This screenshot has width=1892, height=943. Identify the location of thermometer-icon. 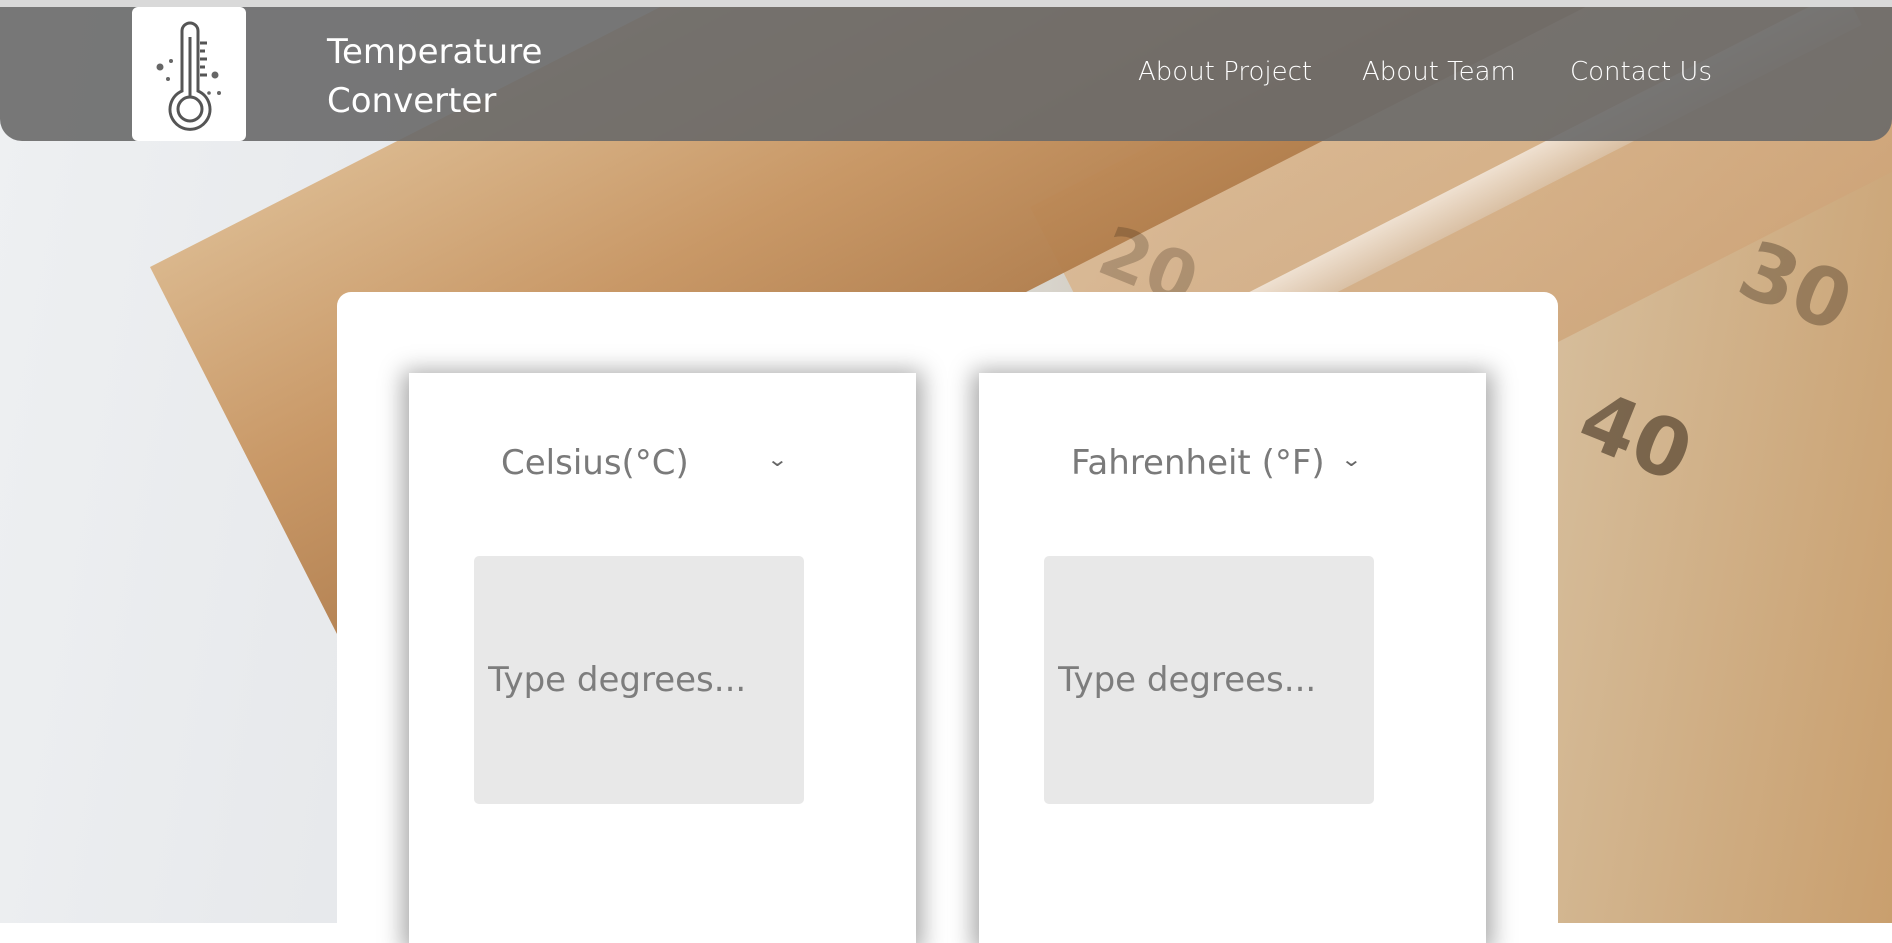
(188, 76).